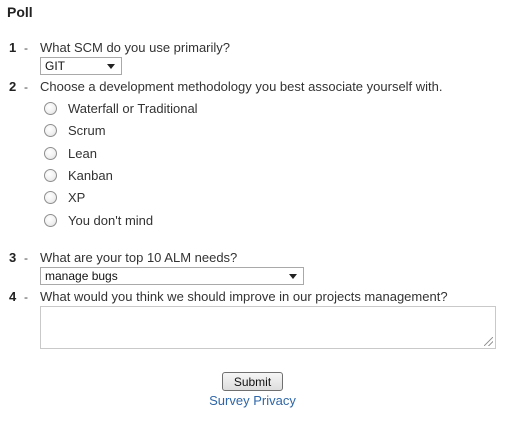  What do you see at coordinates (81, 276) in the screenshot?
I see `alm-needs-select-value: manage bugs` at bounding box center [81, 276].